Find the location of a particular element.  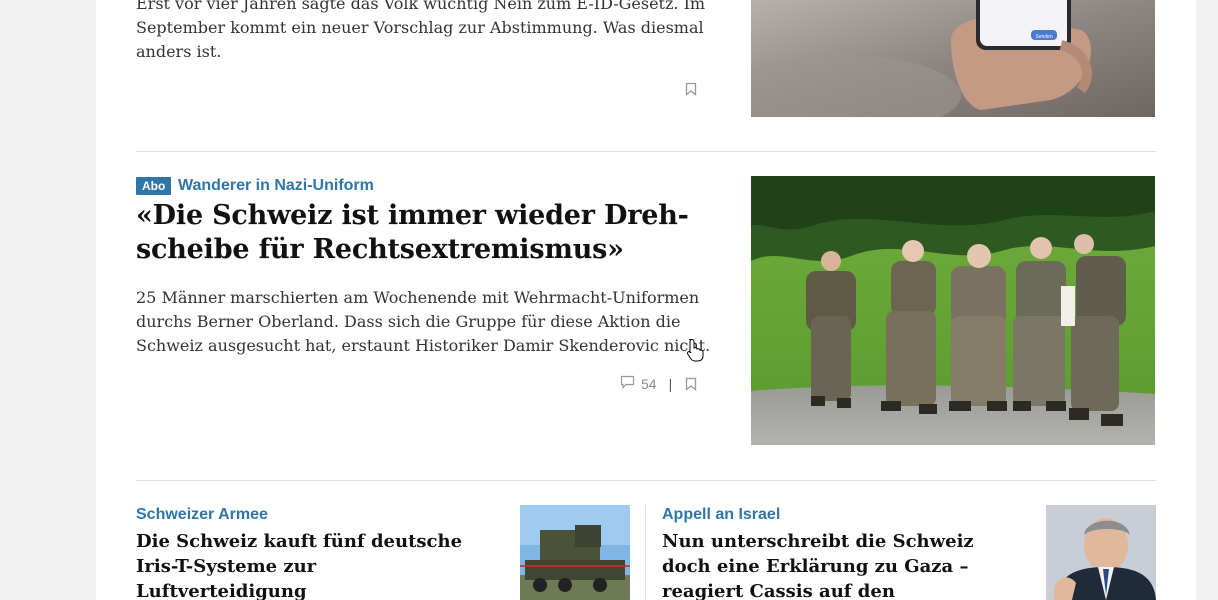

hand-cursor-icon is located at coordinates (696, 352).